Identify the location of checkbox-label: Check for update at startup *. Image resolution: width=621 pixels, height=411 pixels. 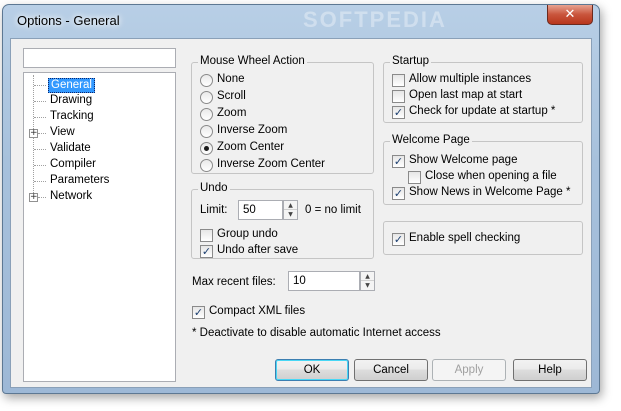
(482, 111).